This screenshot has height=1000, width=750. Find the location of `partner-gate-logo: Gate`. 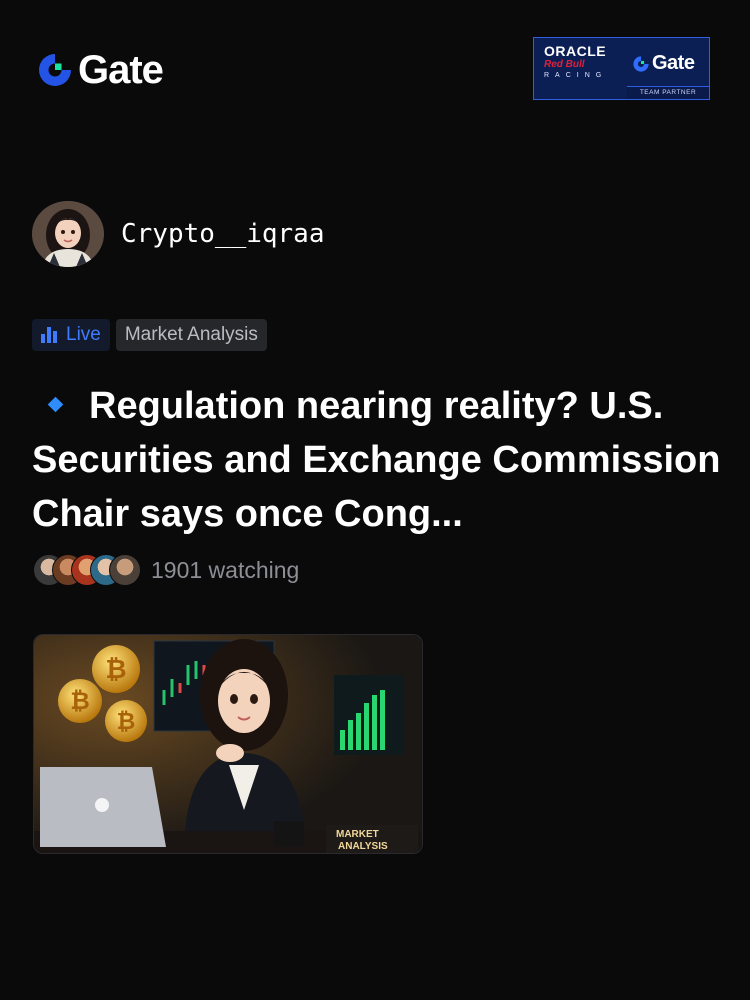

partner-gate-logo: Gate is located at coordinates (663, 63).